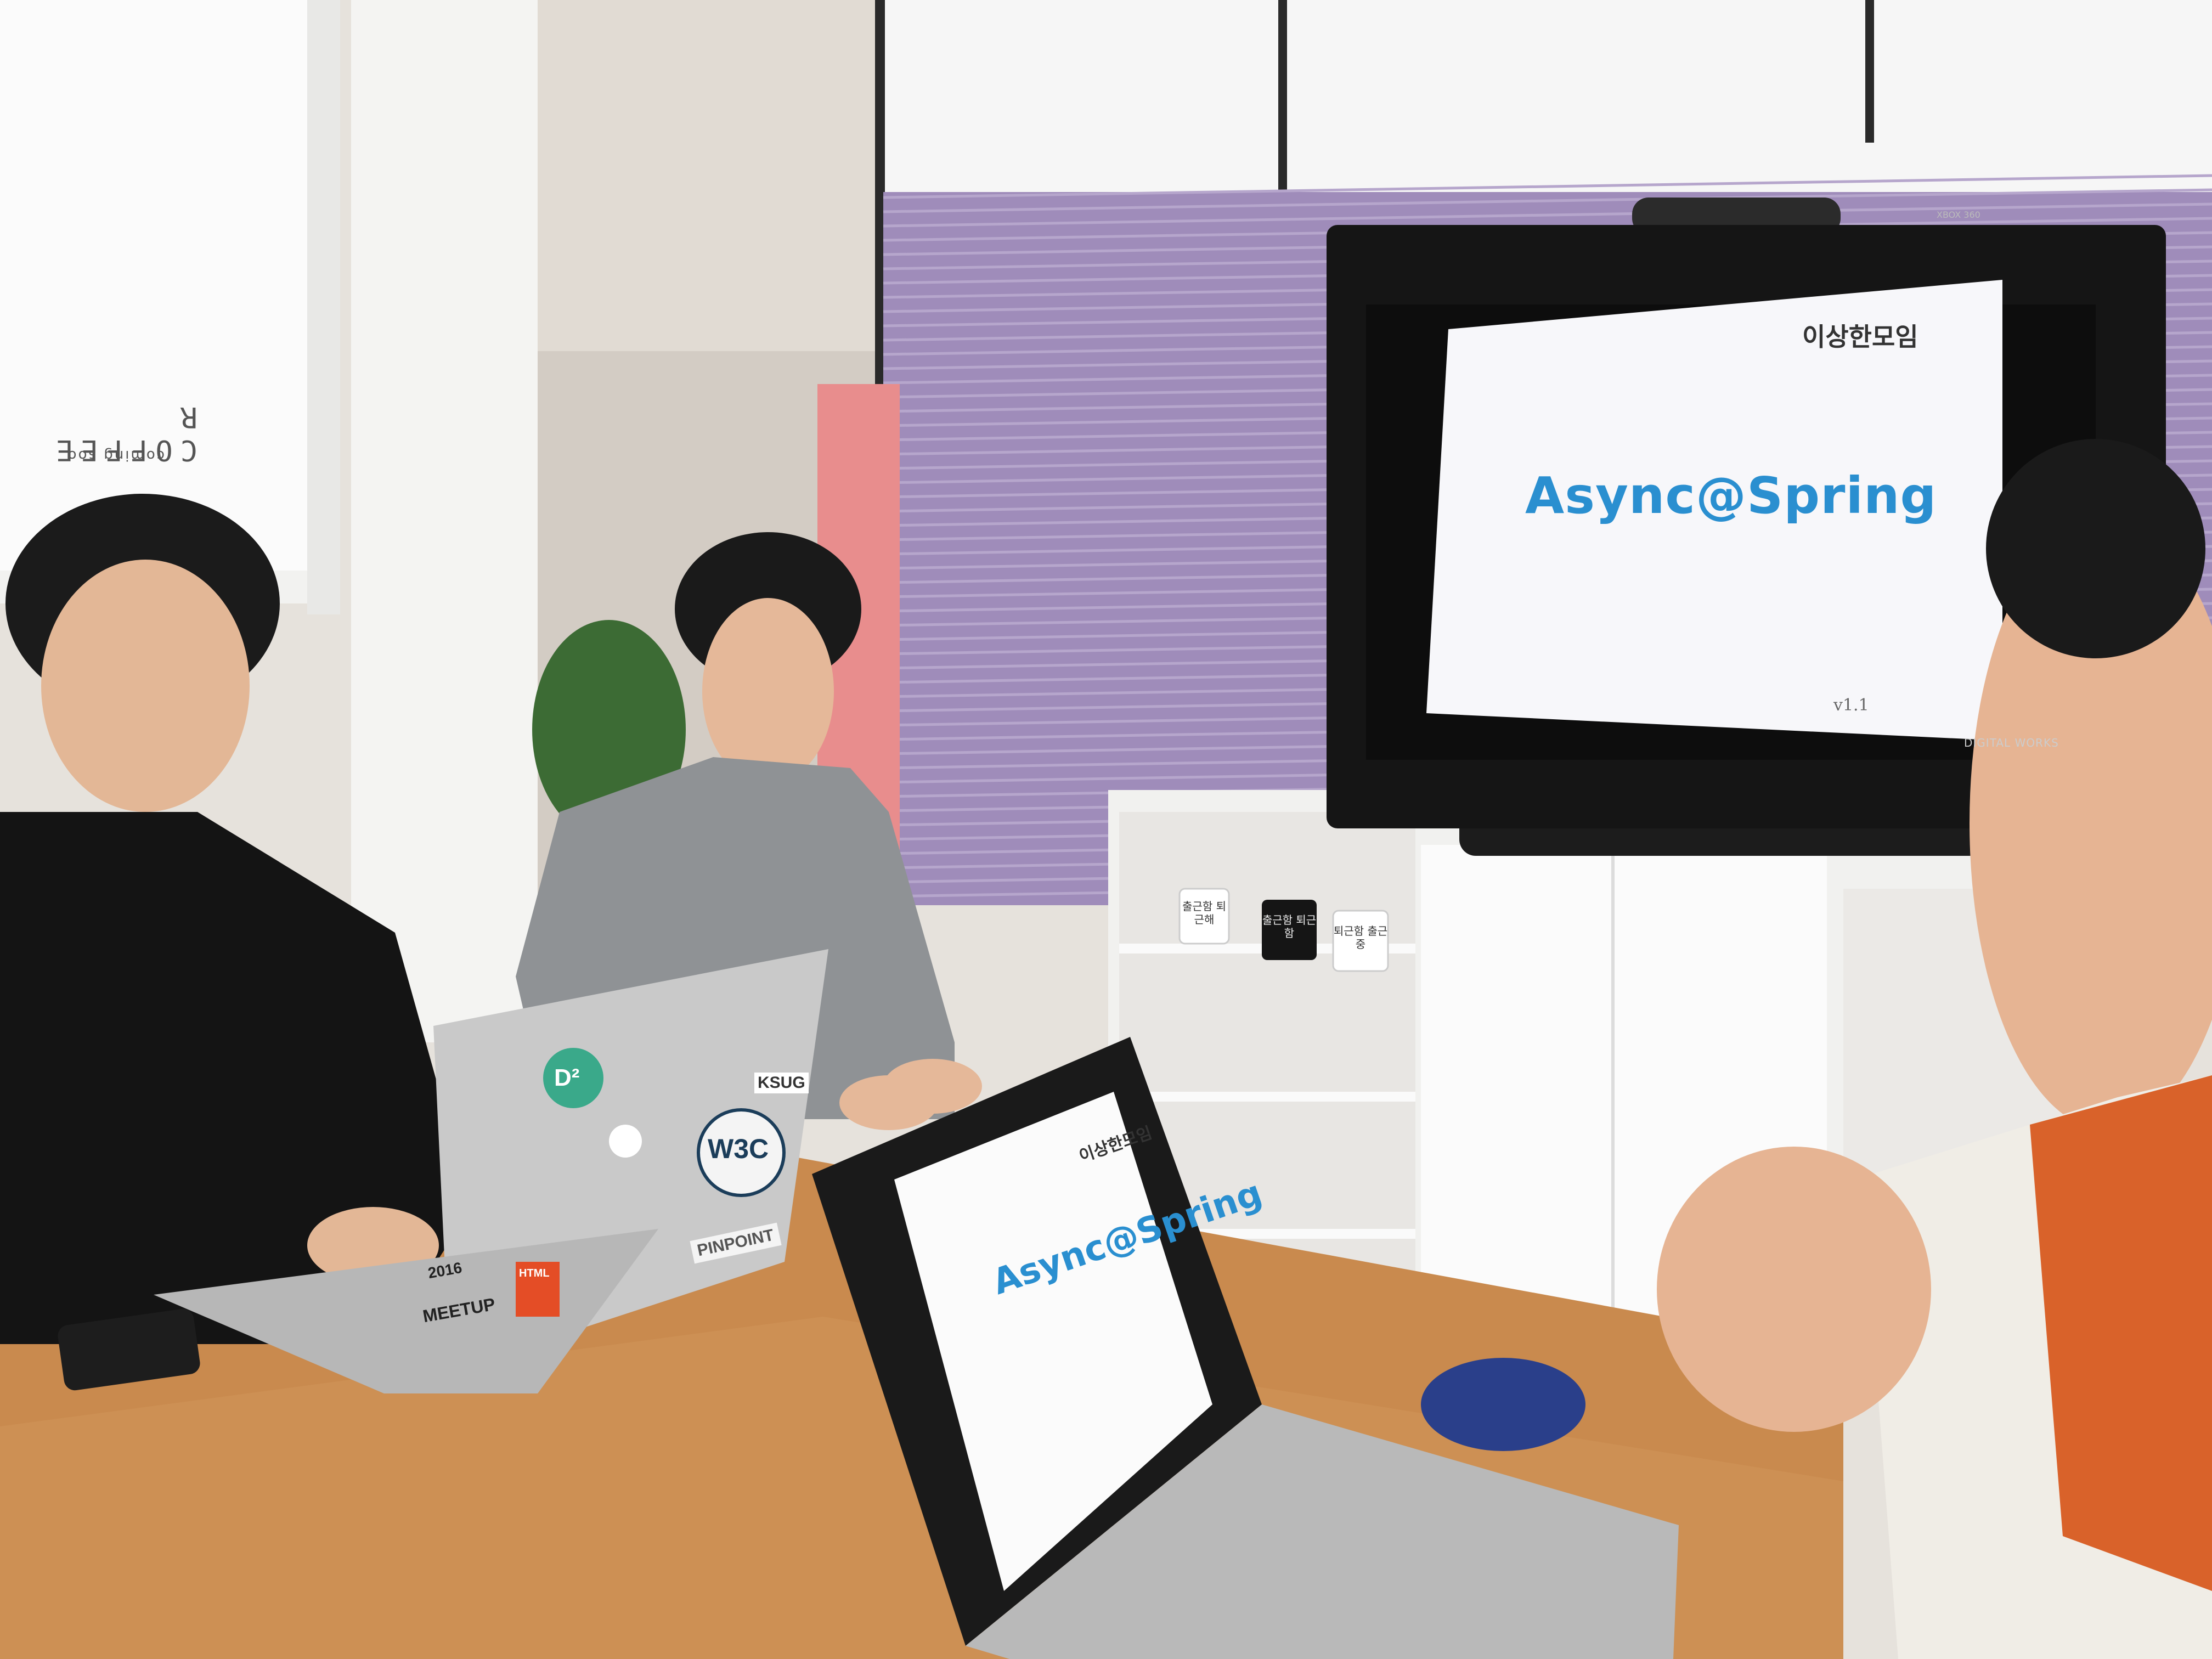 Image resolution: width=2212 pixels, height=1659 pixels. What do you see at coordinates (1360, 938) in the screenshot?
I see `mug-white-right: 퇴근함 출근중` at bounding box center [1360, 938].